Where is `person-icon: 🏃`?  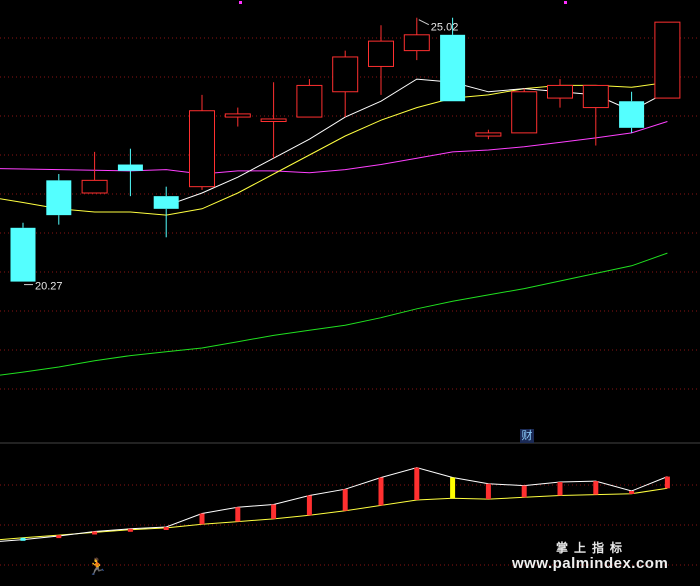
person-icon: 🏃 is located at coordinates (97, 566).